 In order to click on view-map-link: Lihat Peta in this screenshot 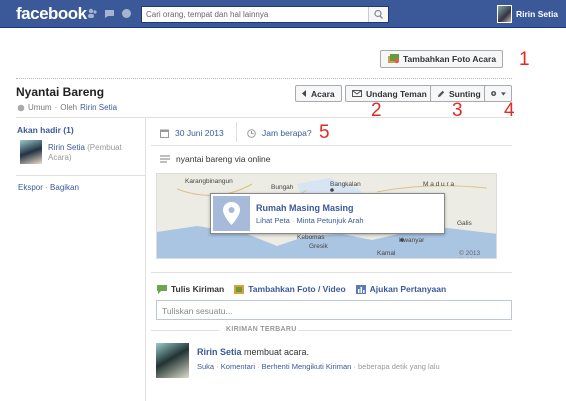, I will do `click(273, 220)`.